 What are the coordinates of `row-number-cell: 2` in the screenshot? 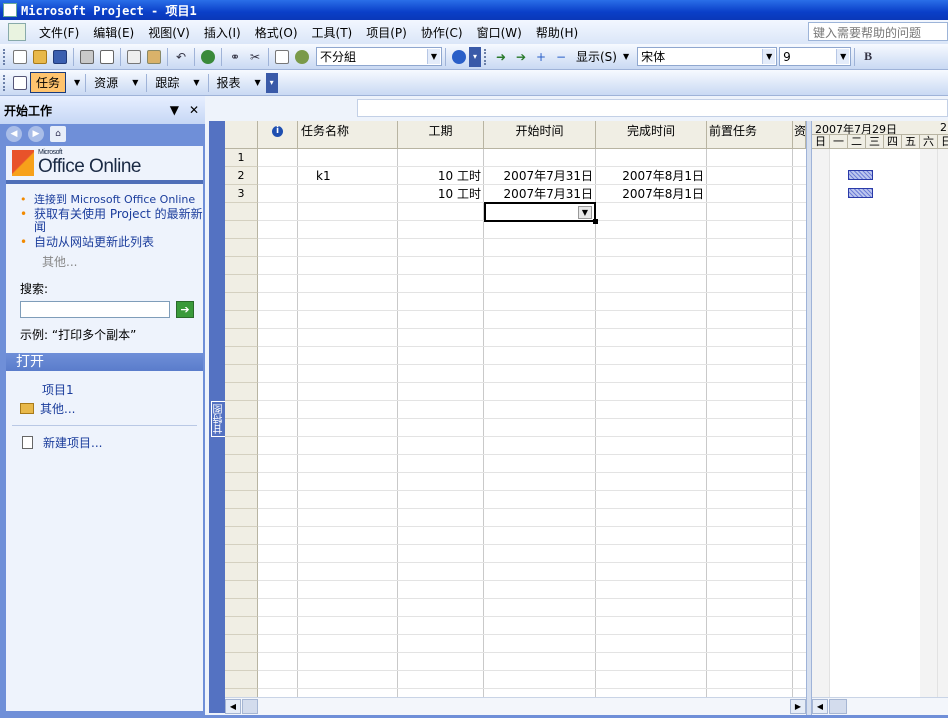 It's located at (241, 176).